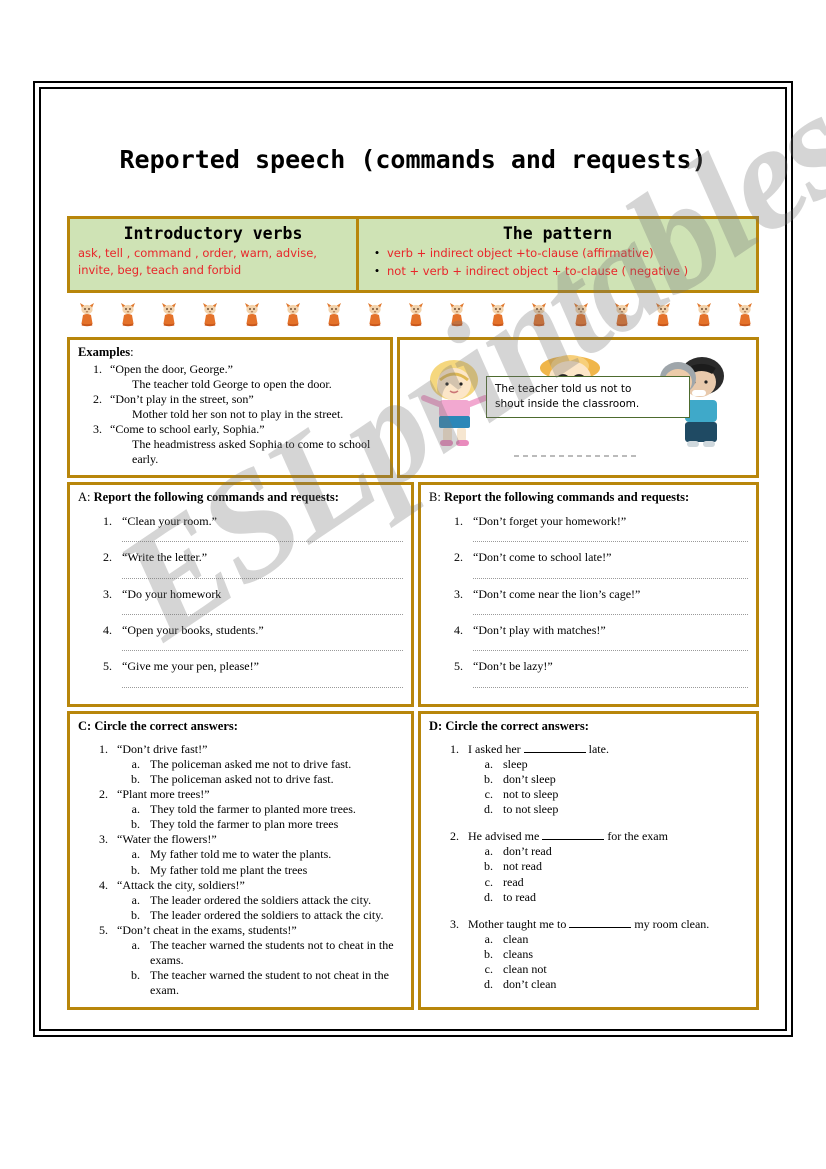  What do you see at coordinates (589, 923) in the screenshot?
I see `question-text: Mother taught me to my room clean.` at bounding box center [589, 923].